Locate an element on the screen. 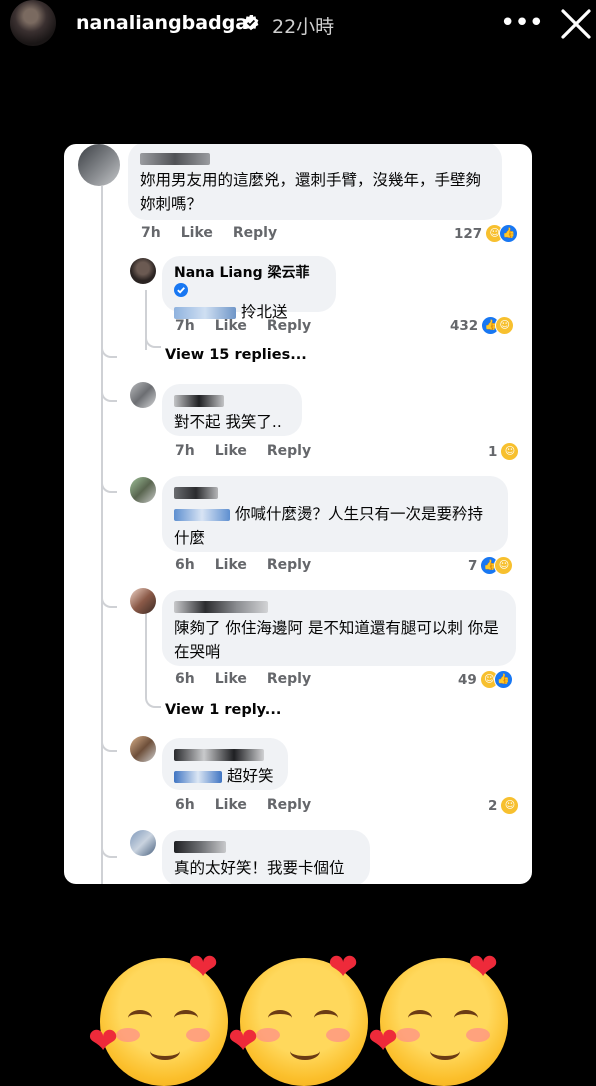 The height and width of the screenshot is (1086, 596). comment-bubble: 妳用男友用的這麼兇，還刺手臂，沒幾年，手壁夠妳刺嗎？ is located at coordinates (315, 182).